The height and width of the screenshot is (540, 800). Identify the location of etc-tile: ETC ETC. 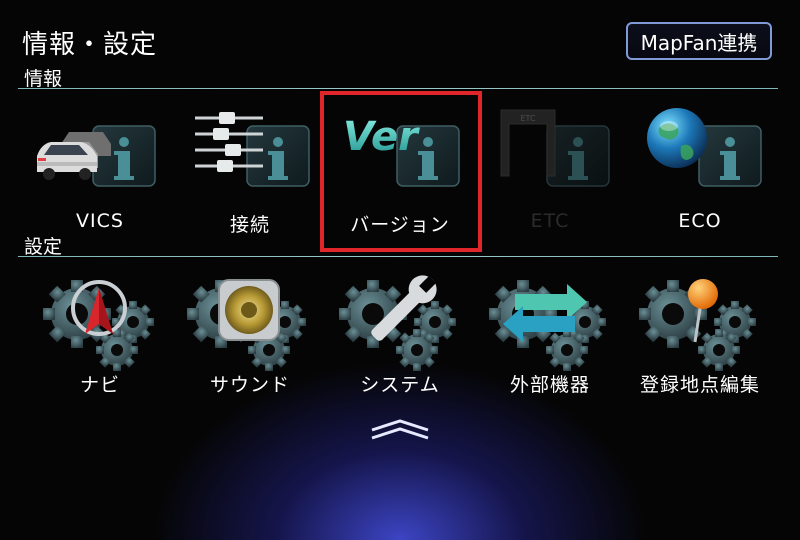
(550, 173).